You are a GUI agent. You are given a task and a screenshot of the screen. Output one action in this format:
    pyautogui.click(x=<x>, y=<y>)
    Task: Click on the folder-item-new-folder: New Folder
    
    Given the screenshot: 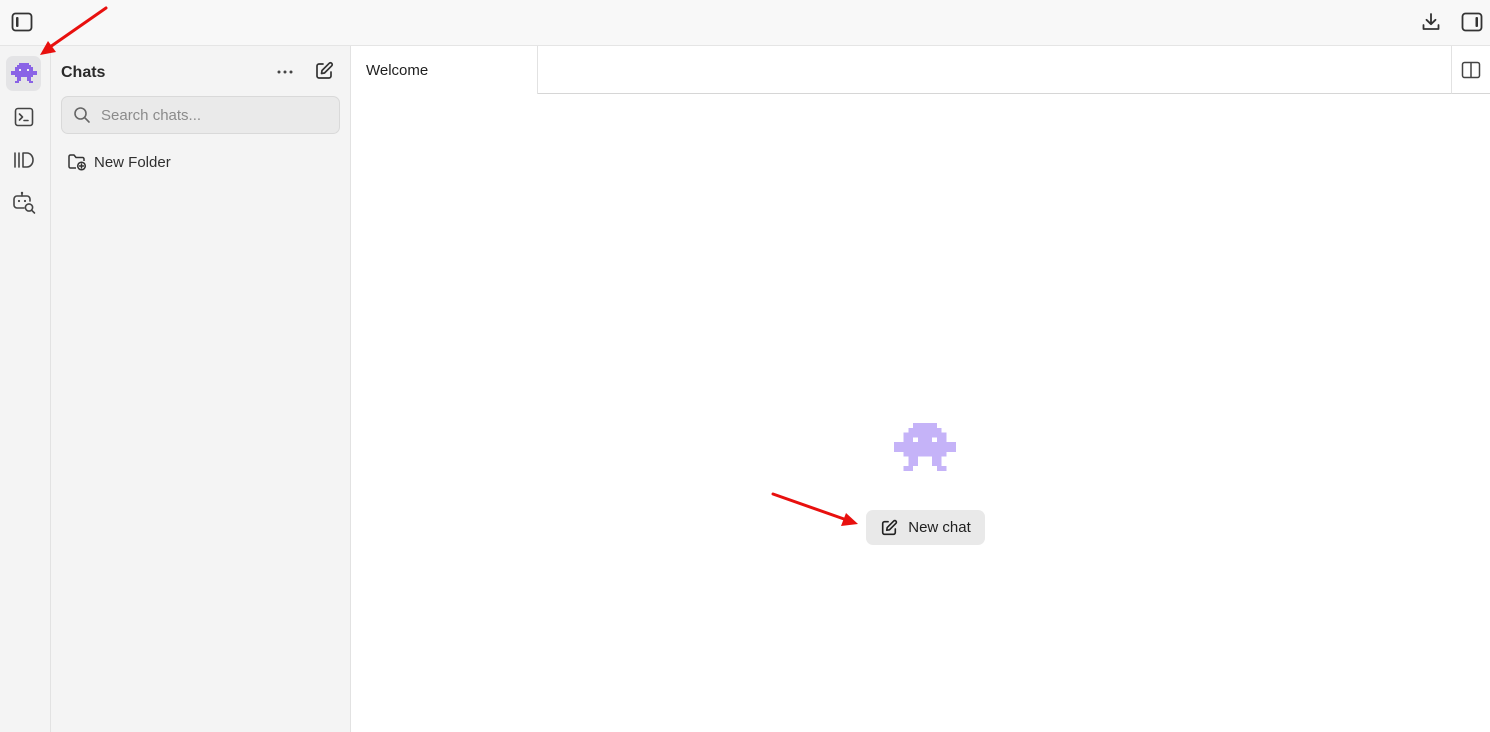 What is the action you would take?
    pyautogui.click(x=119, y=162)
    